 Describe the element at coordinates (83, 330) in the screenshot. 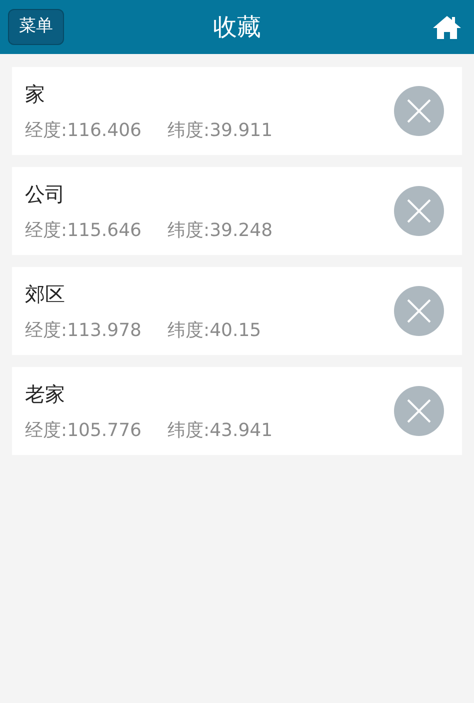

I see `longitude-text: 经度:113.978` at that location.